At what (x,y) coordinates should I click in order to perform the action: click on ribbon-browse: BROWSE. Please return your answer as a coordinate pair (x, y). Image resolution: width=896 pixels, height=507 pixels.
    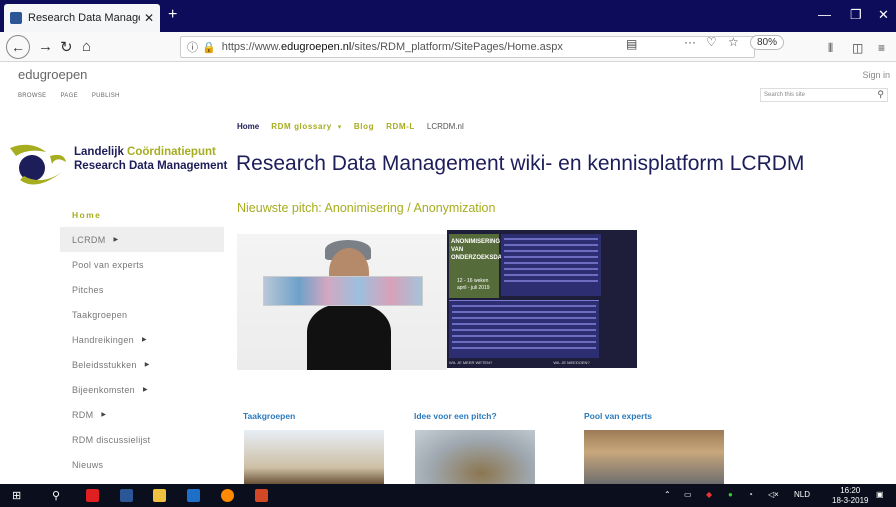
    Looking at the image, I should click on (32, 96).